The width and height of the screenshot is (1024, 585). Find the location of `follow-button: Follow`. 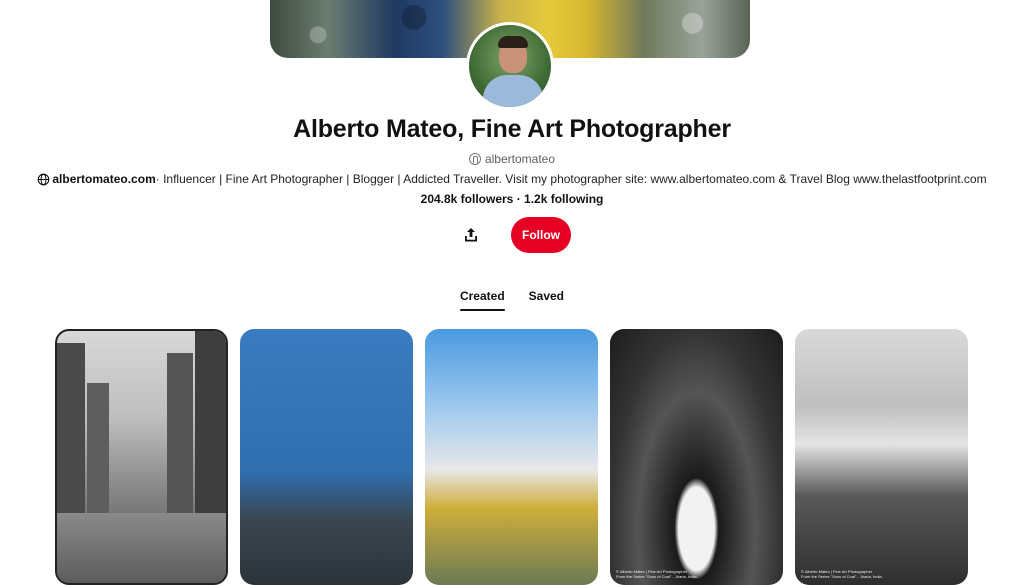

follow-button: Follow is located at coordinates (541, 235).